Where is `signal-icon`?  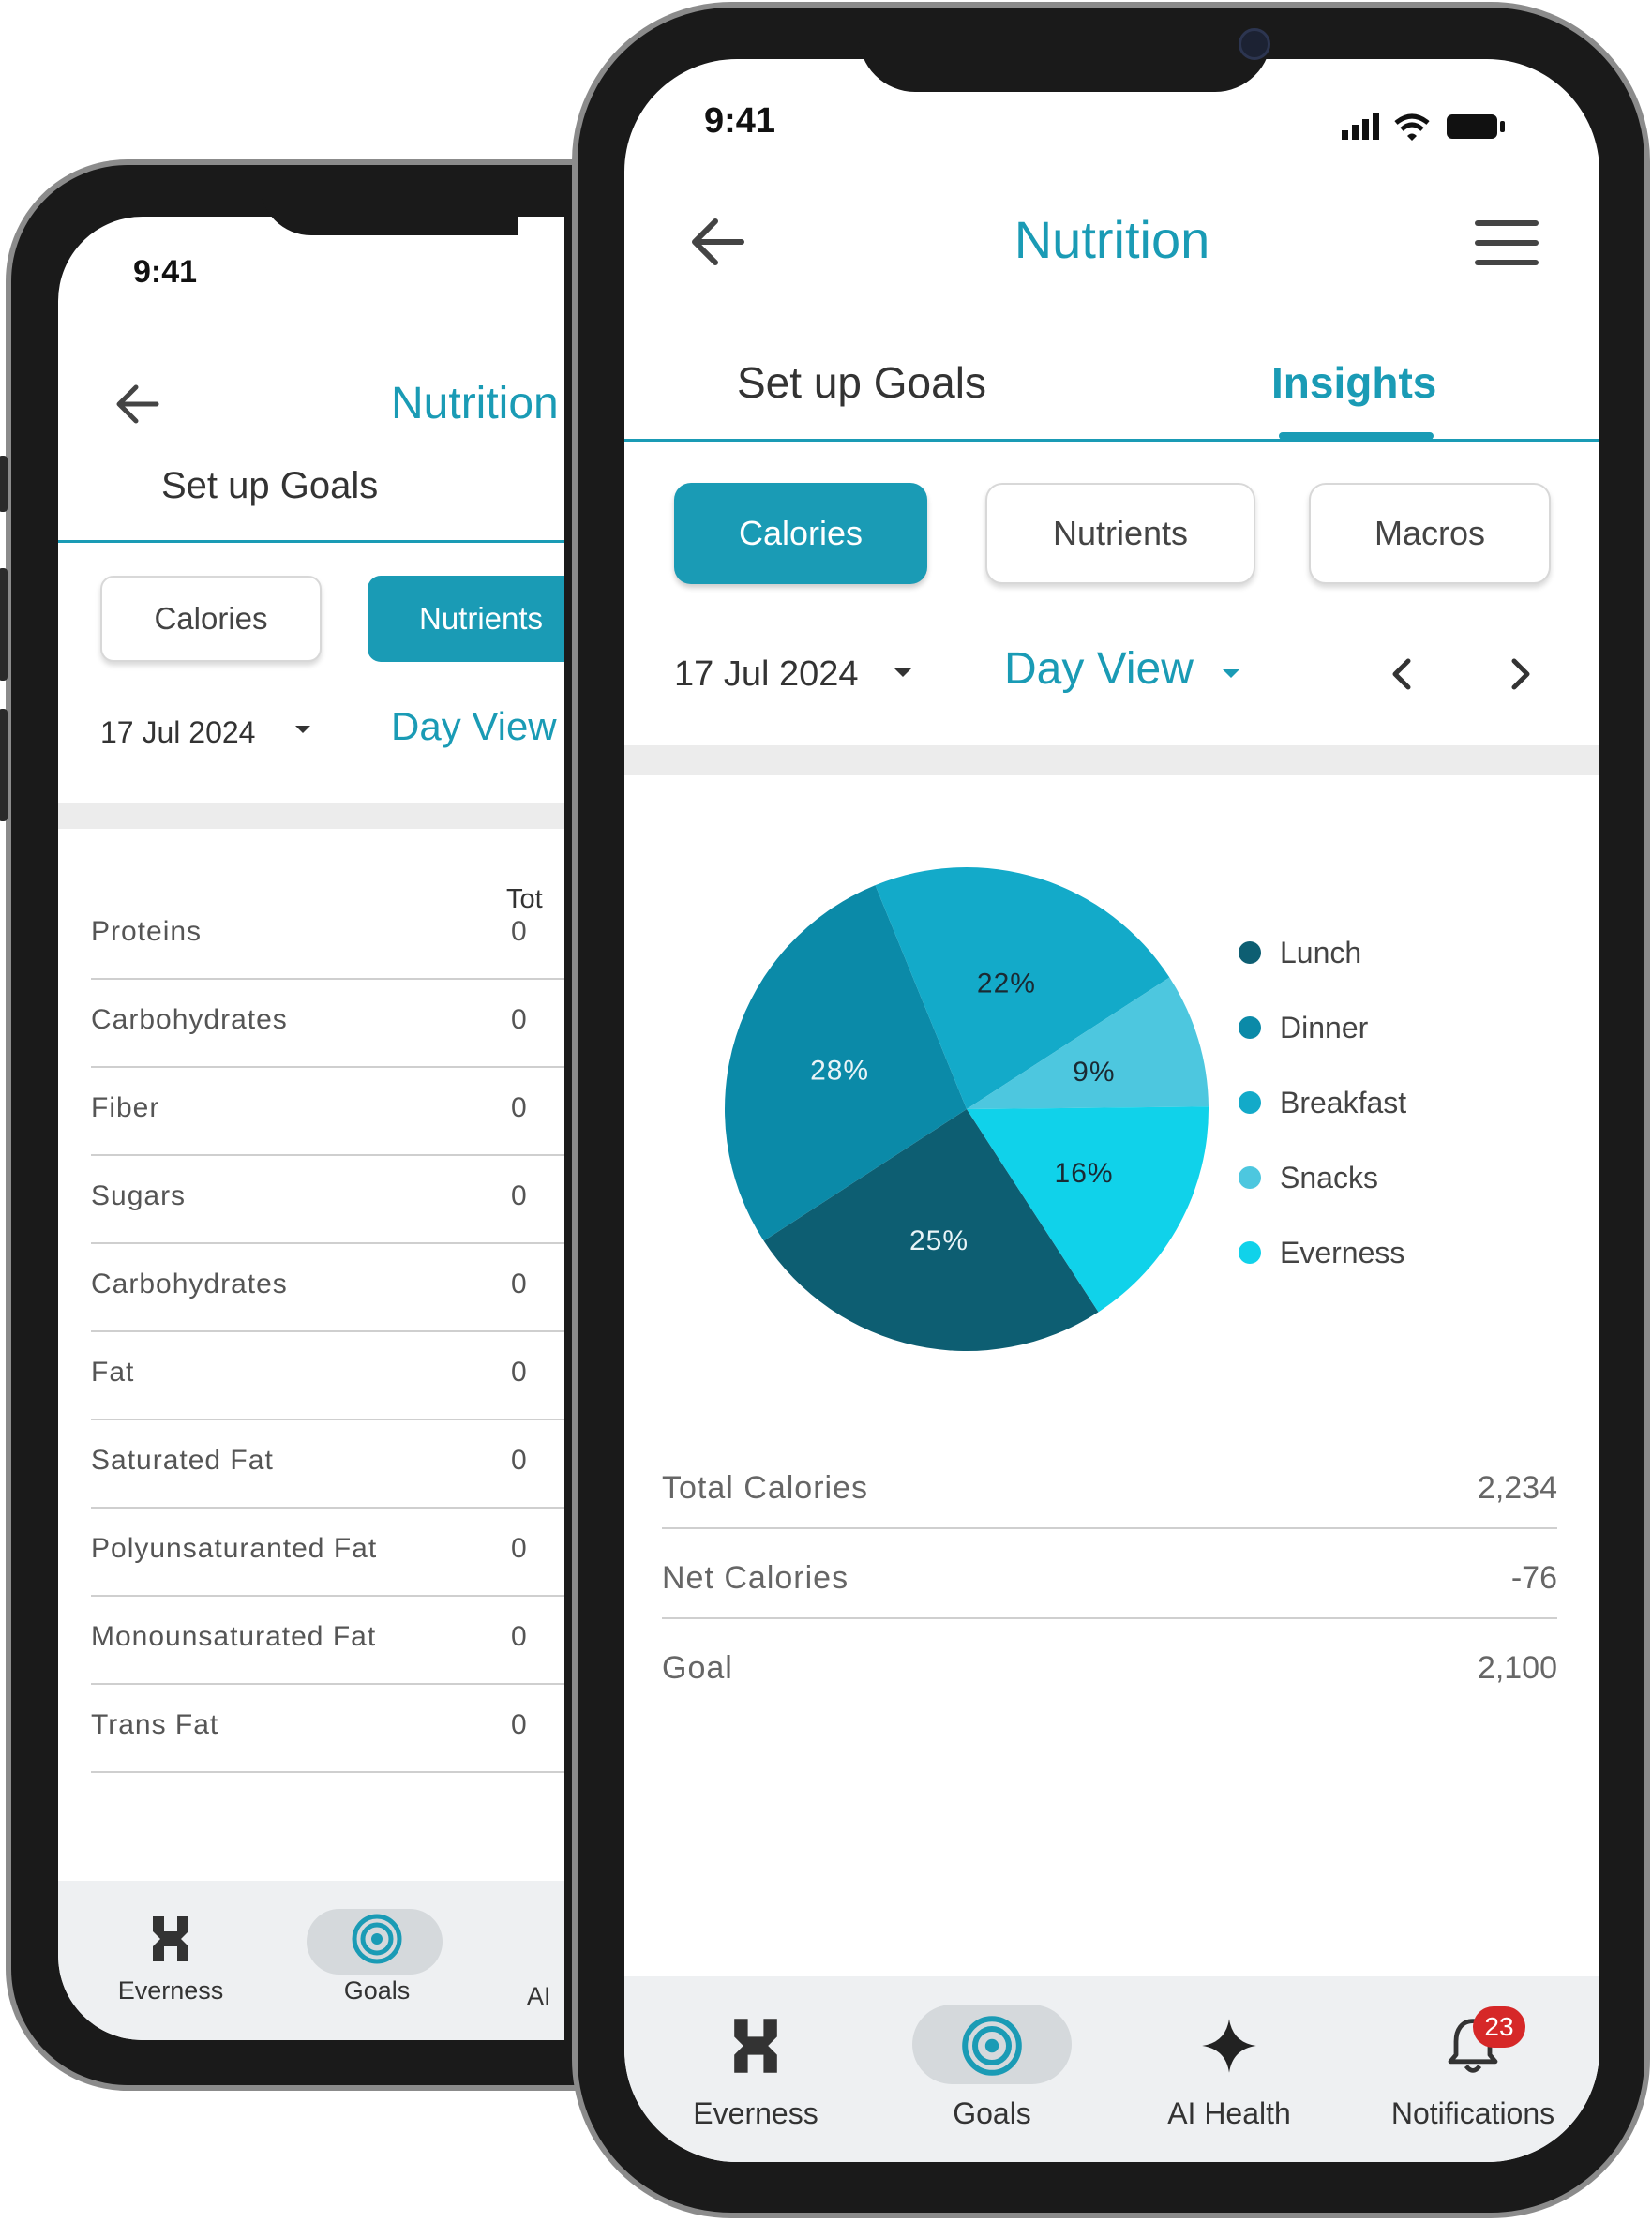
signal-icon is located at coordinates (1360, 126).